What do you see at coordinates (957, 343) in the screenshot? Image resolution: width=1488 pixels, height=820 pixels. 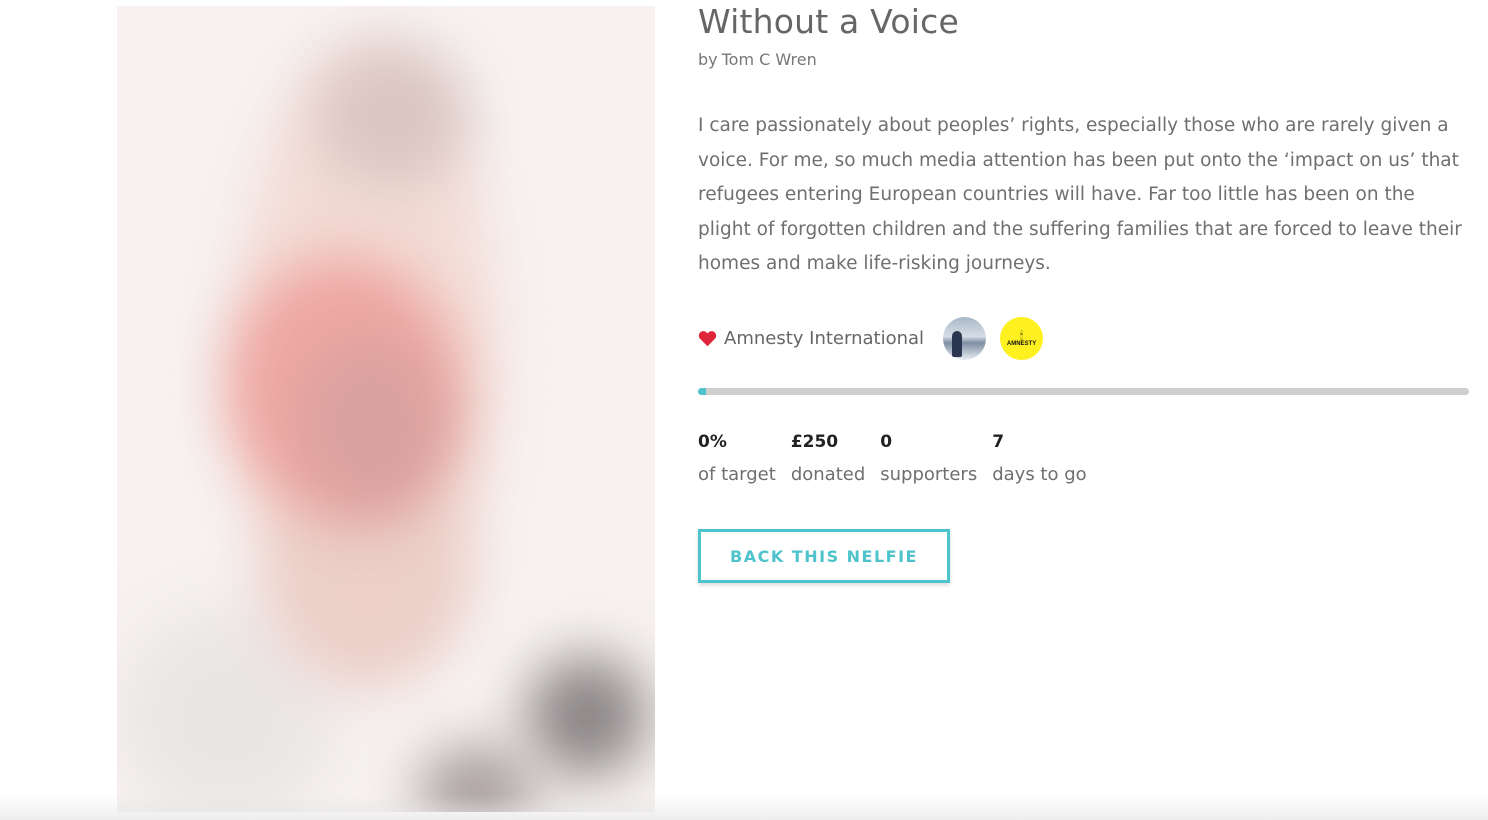 I see `person-figure` at bounding box center [957, 343].